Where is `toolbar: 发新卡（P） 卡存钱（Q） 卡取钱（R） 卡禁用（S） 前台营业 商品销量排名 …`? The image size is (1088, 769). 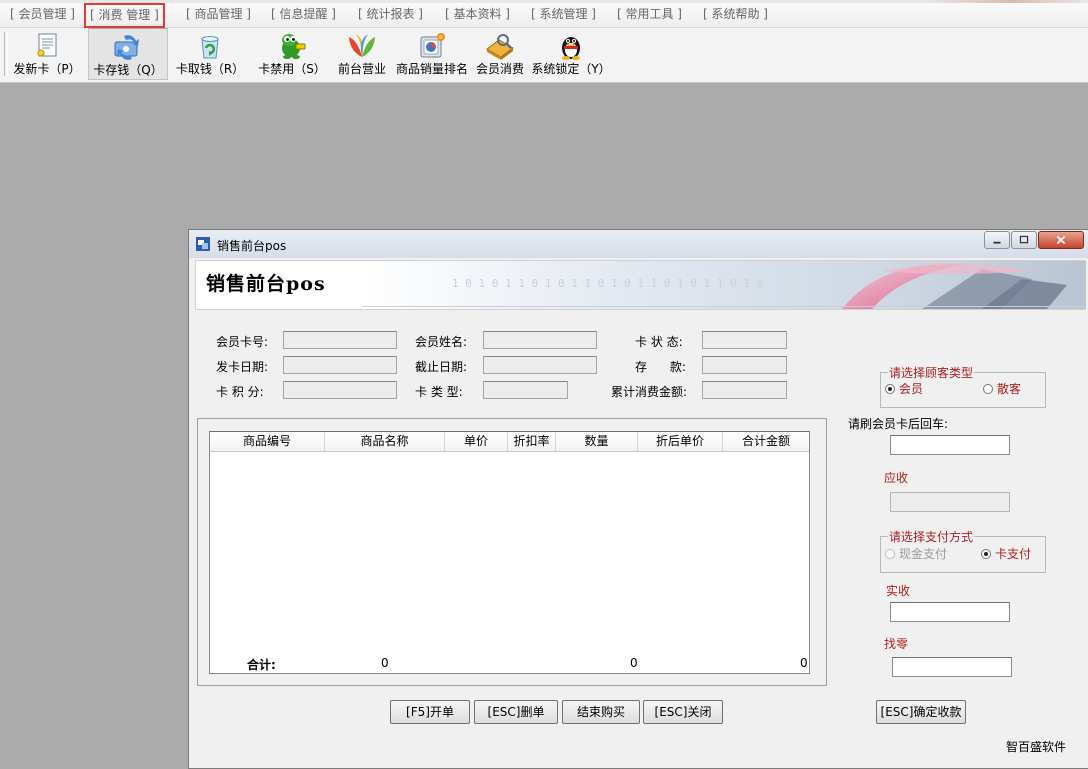
toolbar: 发新卡（P） 卡存钱（Q） 卡取钱（R） 卡禁用（S） 前台营业 商品销量排名 … is located at coordinates (544, 55).